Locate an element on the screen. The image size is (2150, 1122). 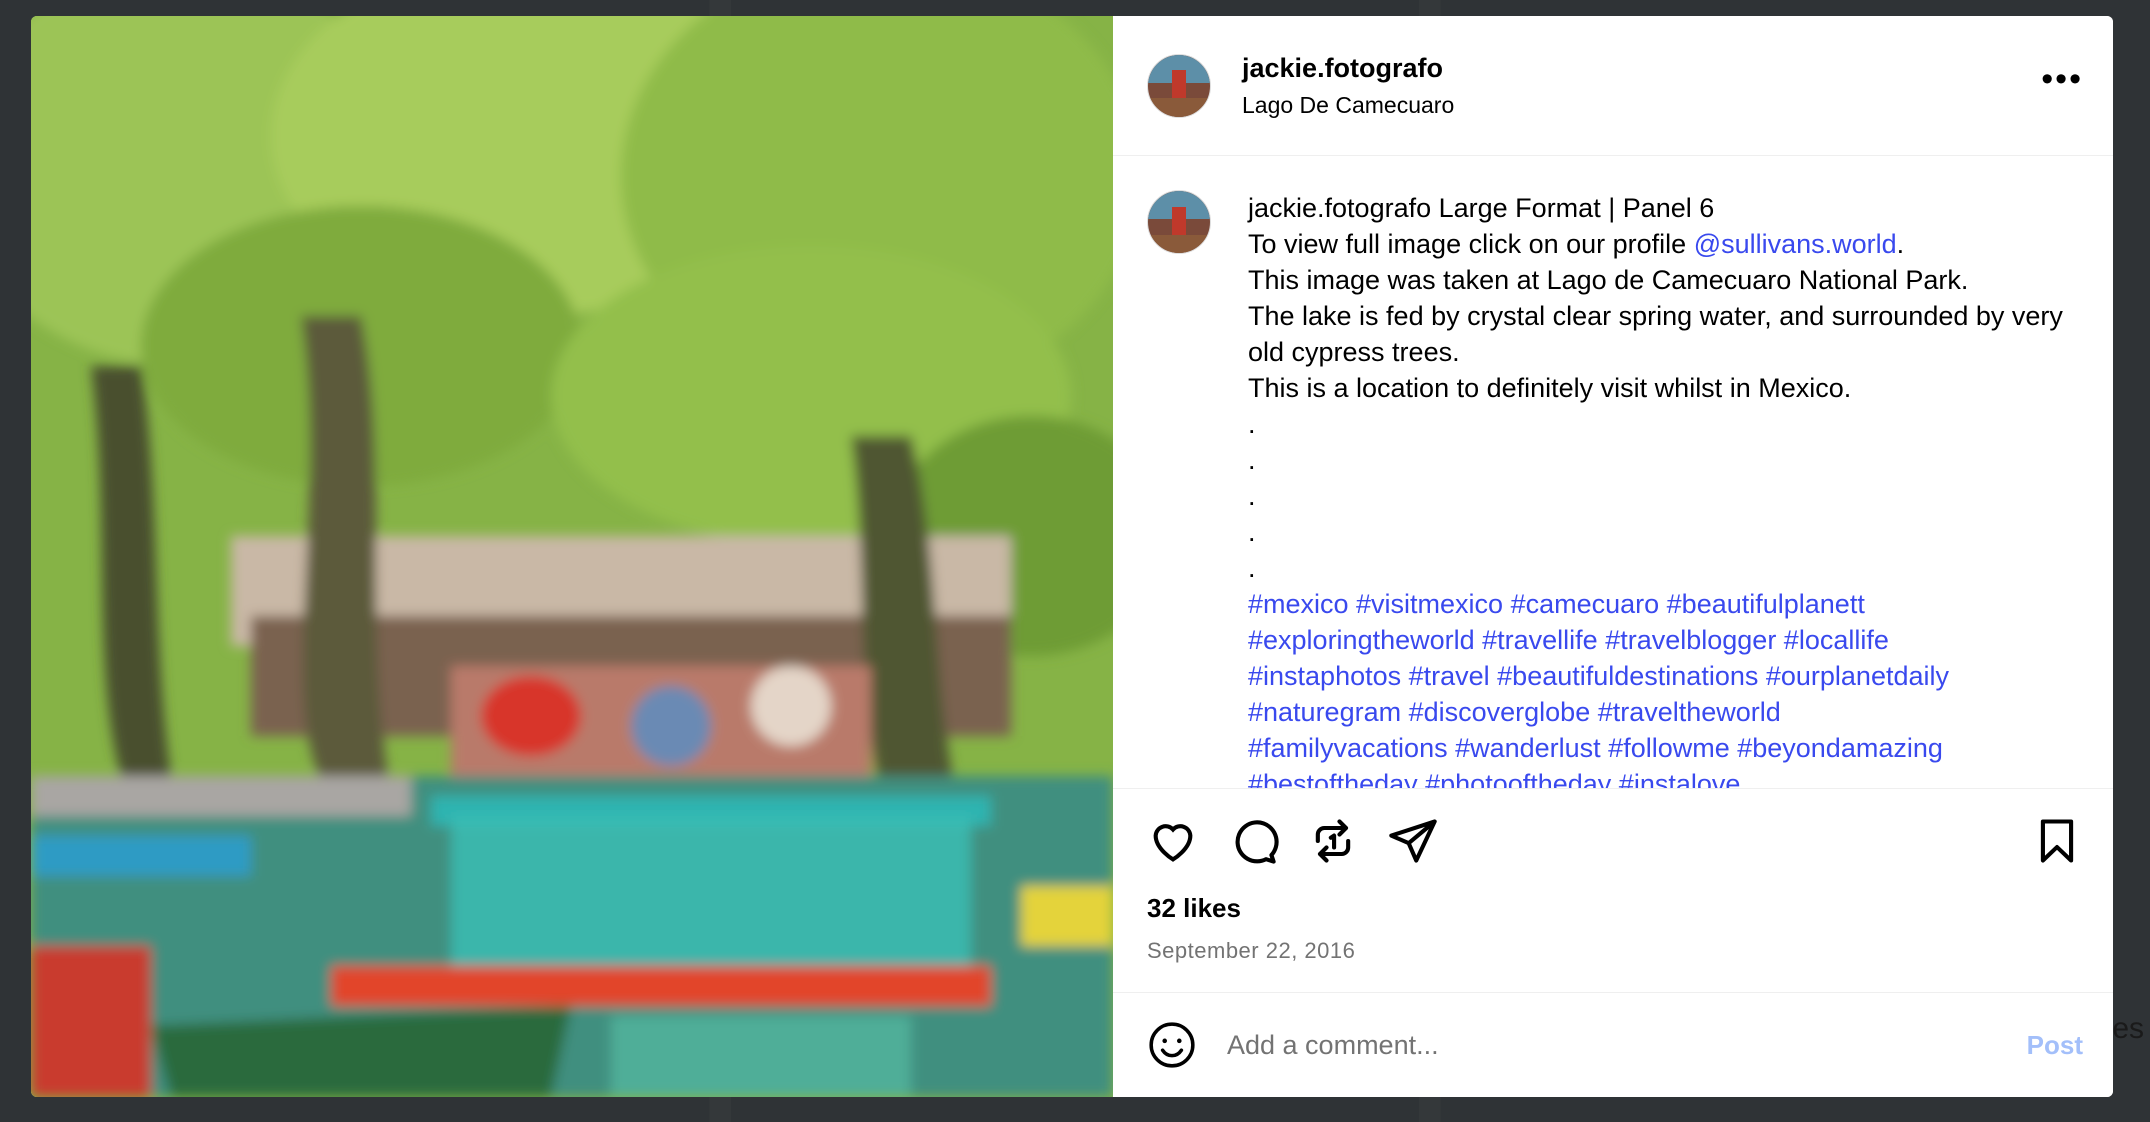
heart-icon is located at coordinates (1173, 841).